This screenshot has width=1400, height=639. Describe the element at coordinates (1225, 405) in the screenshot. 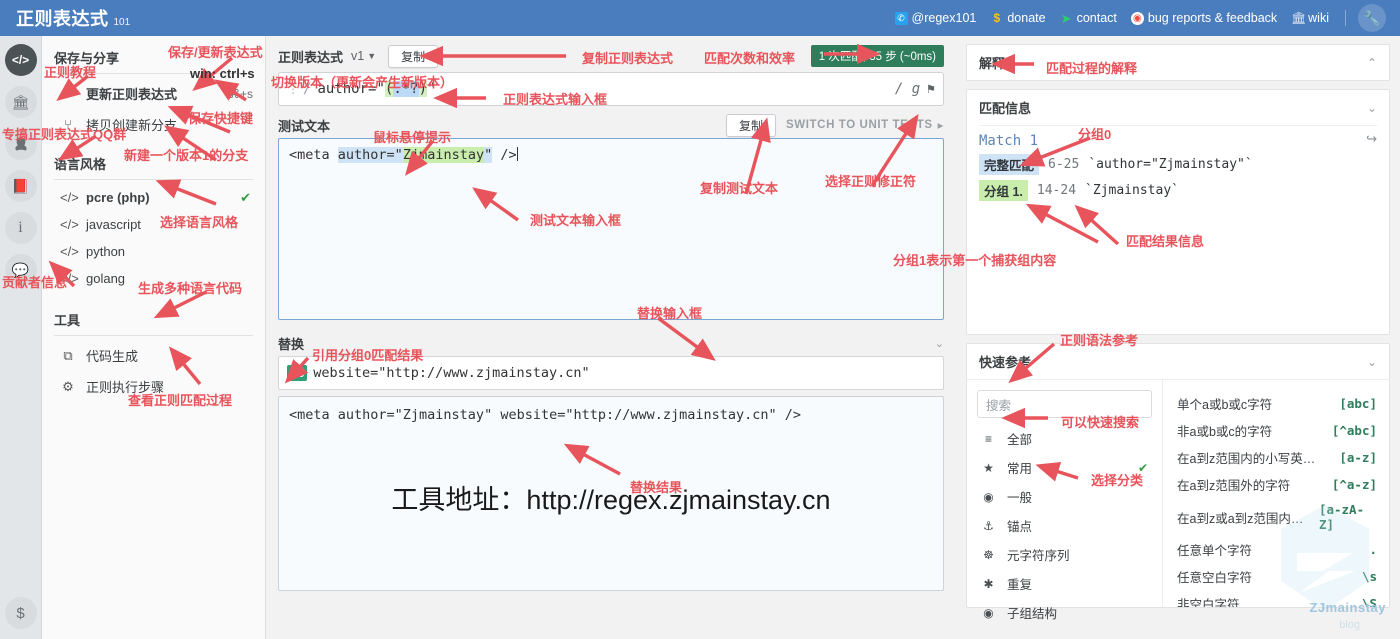

I see `reference-desc: 单个a或b或c字符` at that location.